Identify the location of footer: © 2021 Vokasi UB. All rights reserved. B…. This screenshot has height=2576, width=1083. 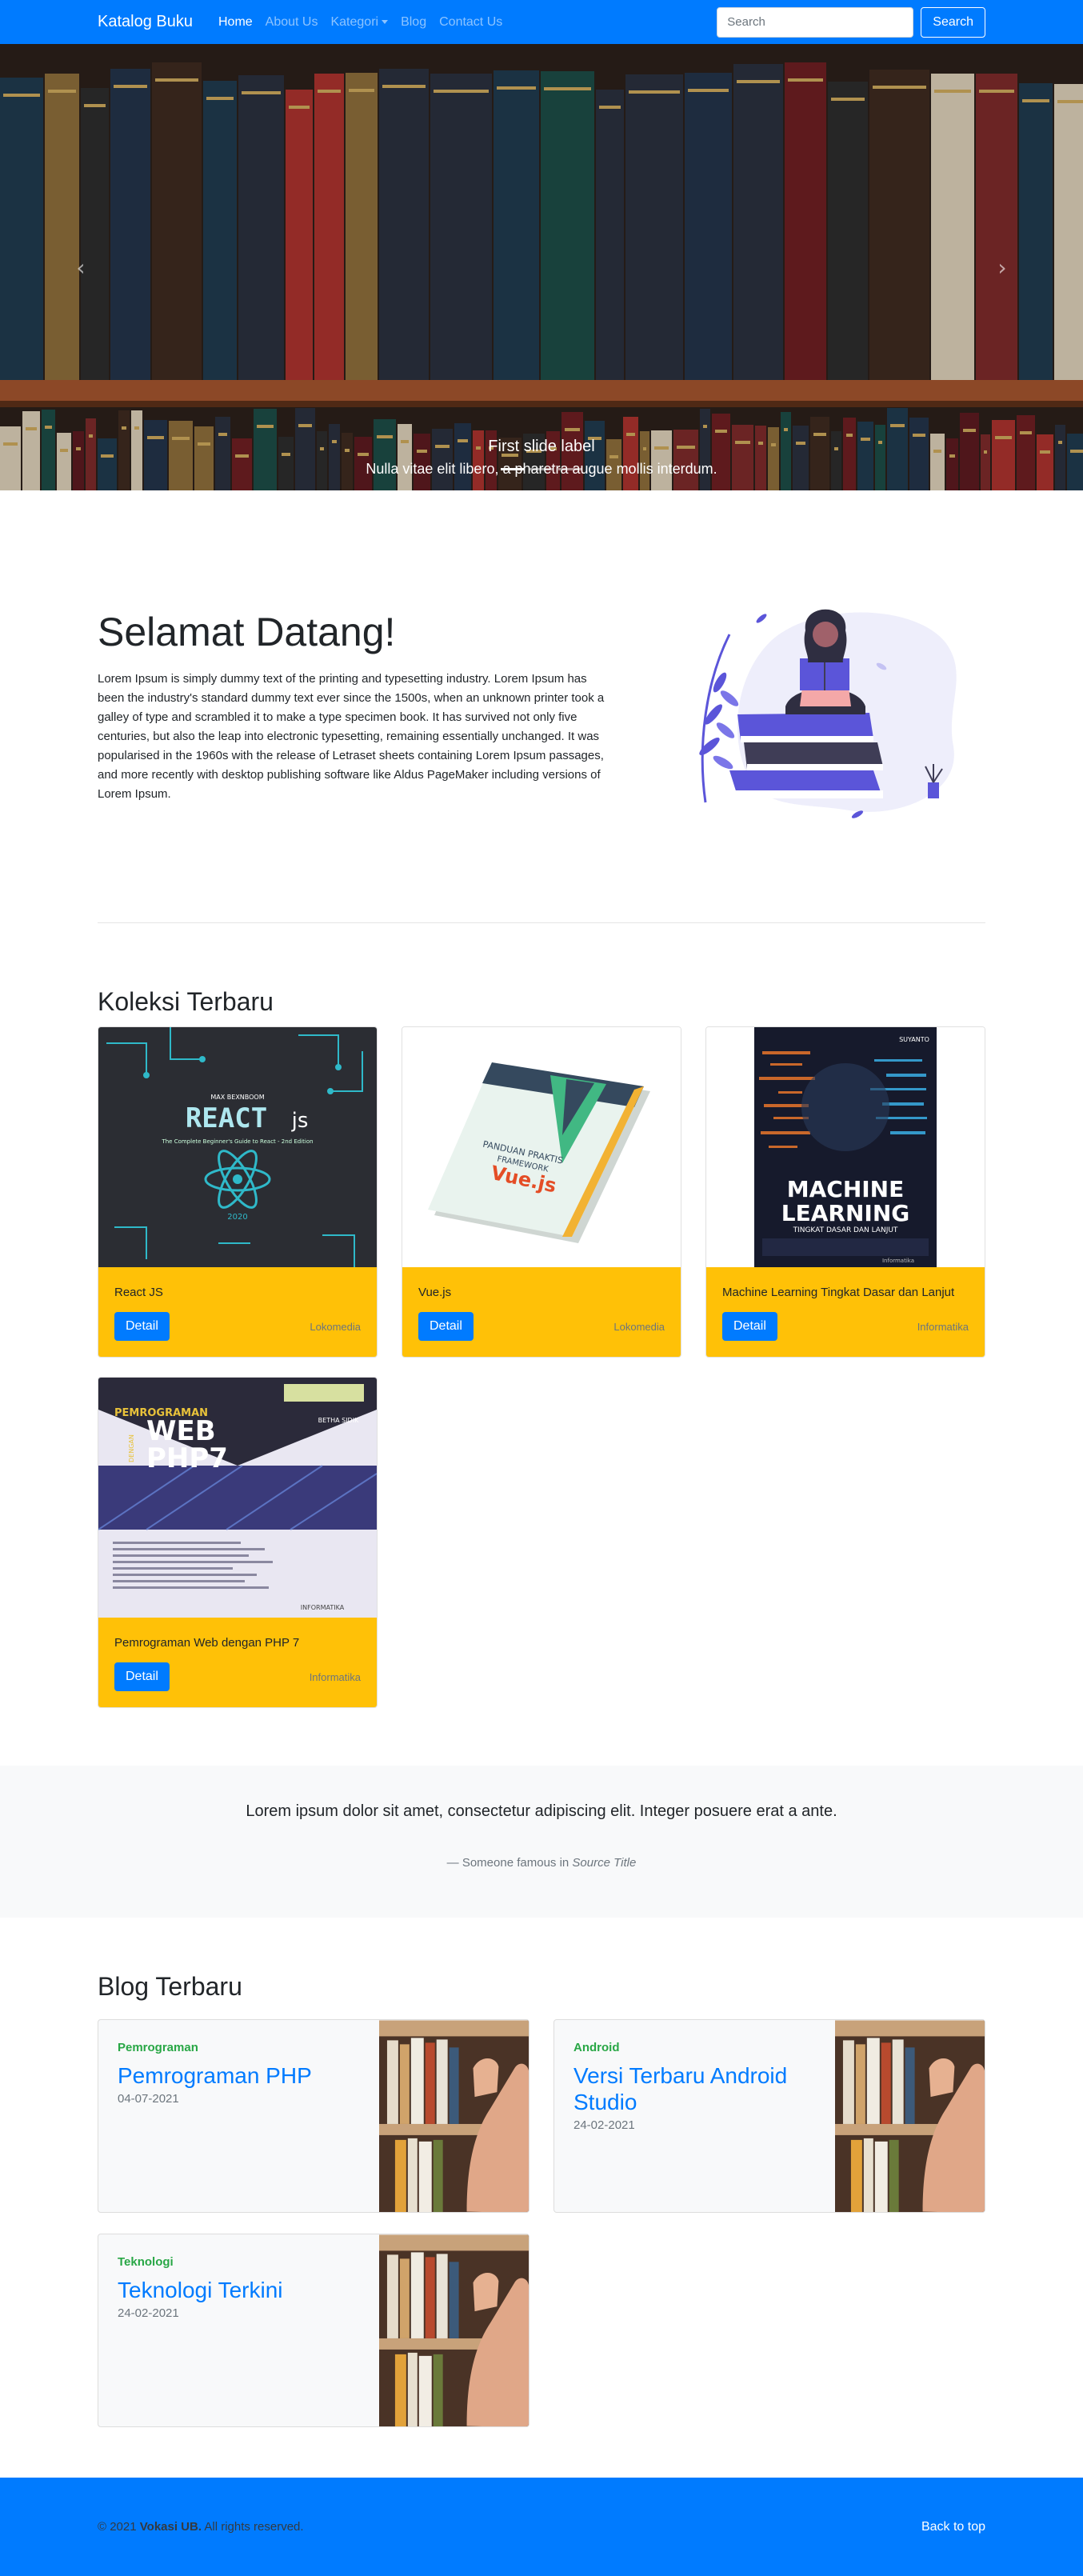
(541, 2527).